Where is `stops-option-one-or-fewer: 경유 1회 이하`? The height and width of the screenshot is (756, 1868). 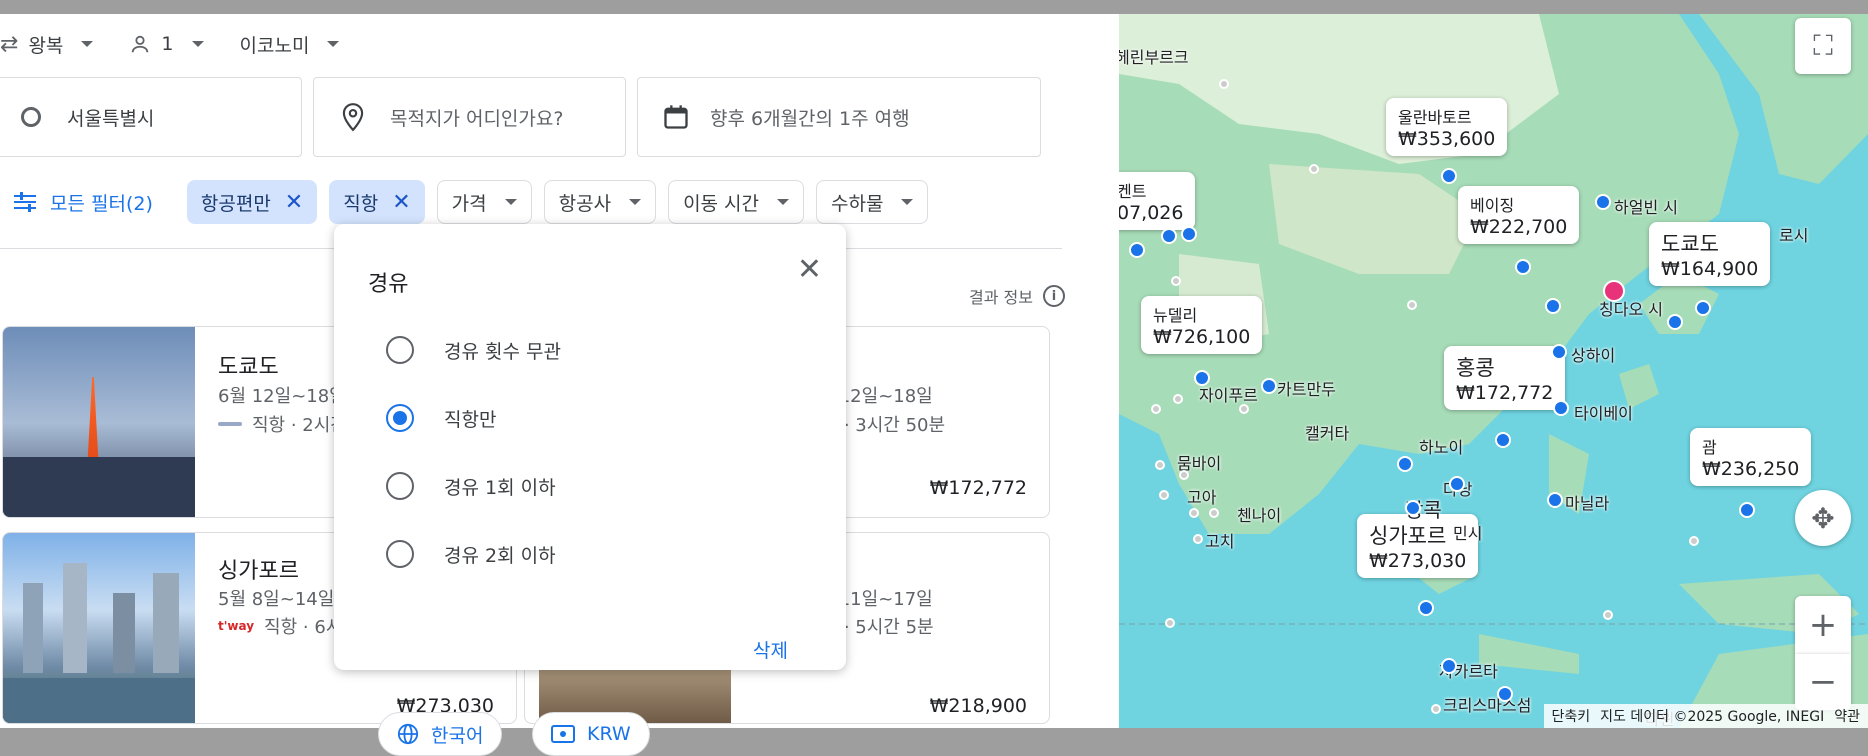
stops-option-one-or-fewer: 경유 1회 이하 is located at coordinates (471, 486).